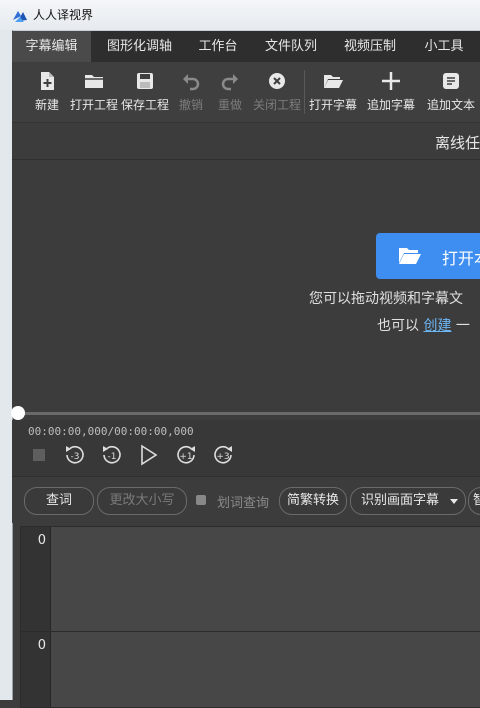  I want to click on create-hint: 也可以 创建 一, so click(423, 325).